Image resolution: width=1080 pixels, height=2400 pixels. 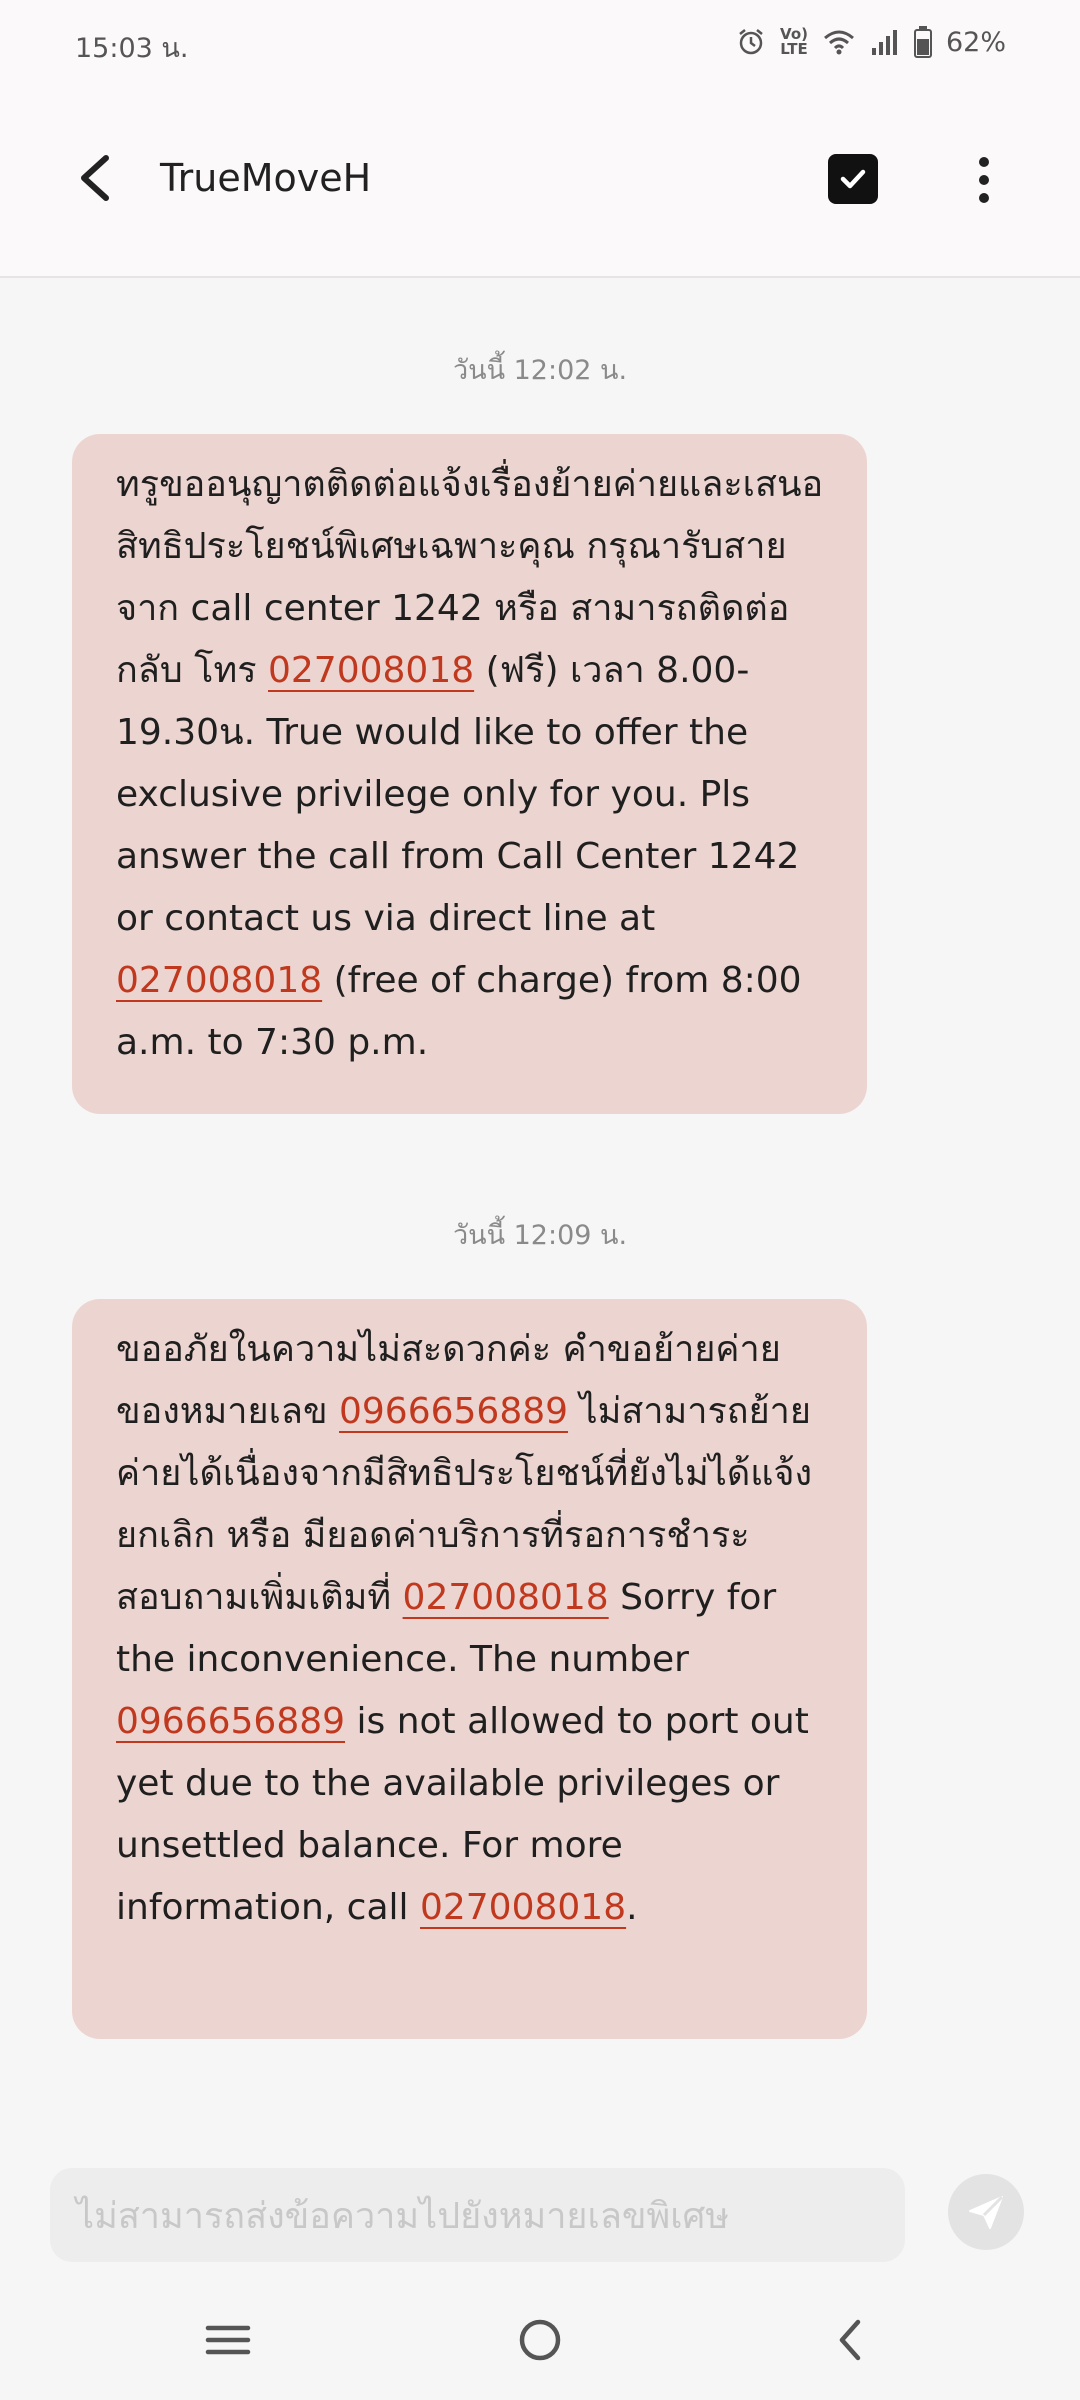 I want to click on message-input: ไม่สามารถส่งข้อความไปยังหมายเลขพิเศษ, so click(x=477, y=2215).